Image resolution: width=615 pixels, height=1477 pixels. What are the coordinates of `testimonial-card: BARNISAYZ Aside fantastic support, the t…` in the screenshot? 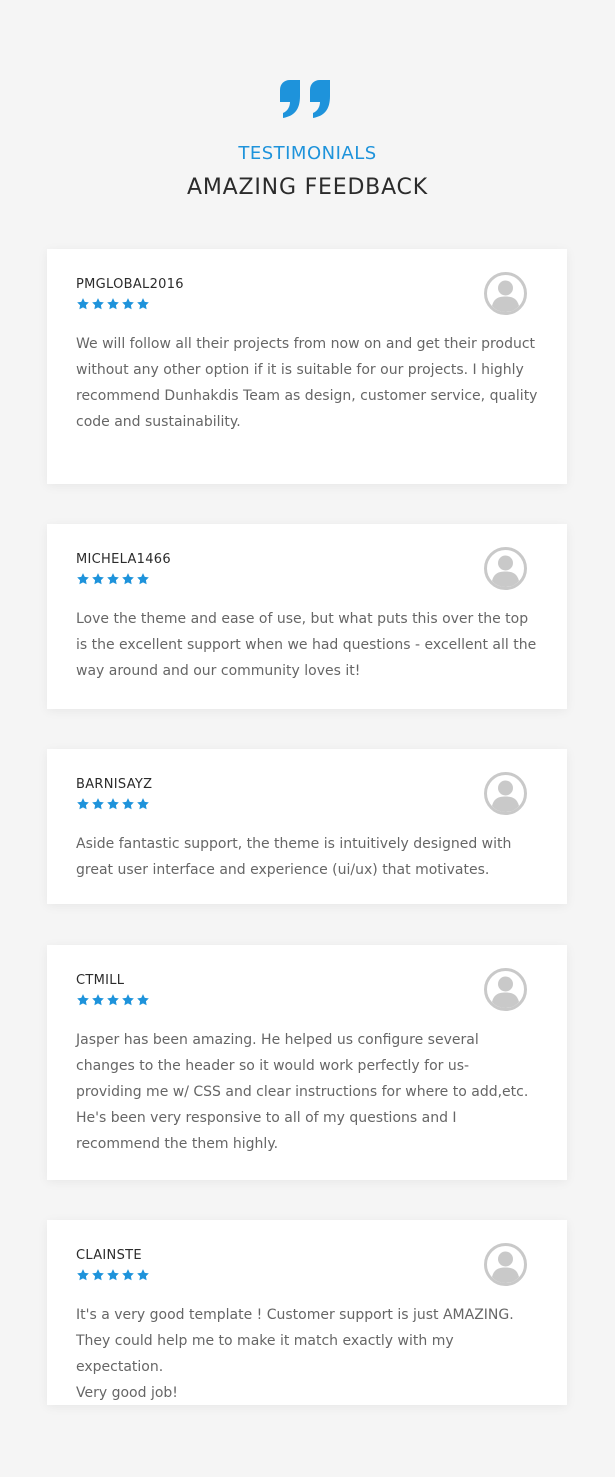 It's located at (307, 826).